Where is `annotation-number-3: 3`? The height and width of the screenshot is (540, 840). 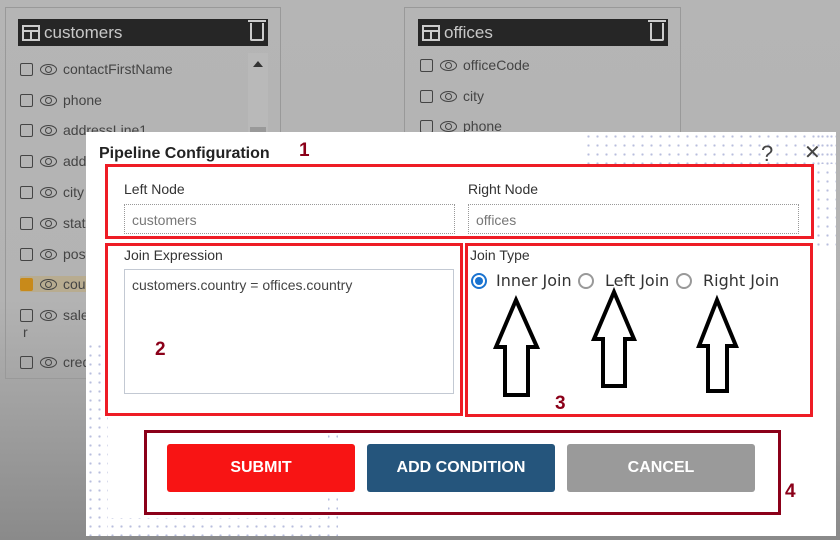 annotation-number-3: 3 is located at coordinates (560, 403).